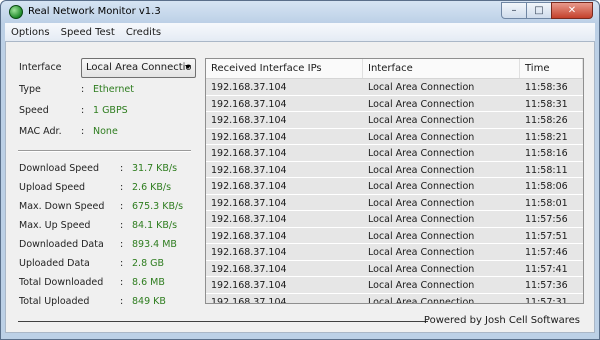  I want to click on upload-speed-value: 2.6 KB/s, so click(152, 187).